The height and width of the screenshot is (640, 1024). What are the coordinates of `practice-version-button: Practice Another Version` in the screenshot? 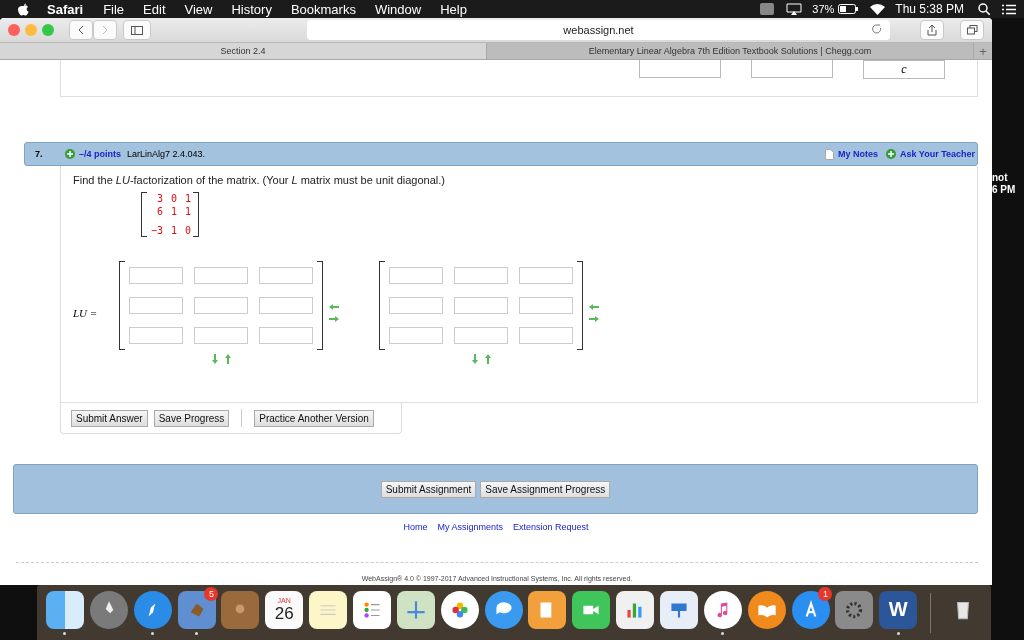 It's located at (314, 418).